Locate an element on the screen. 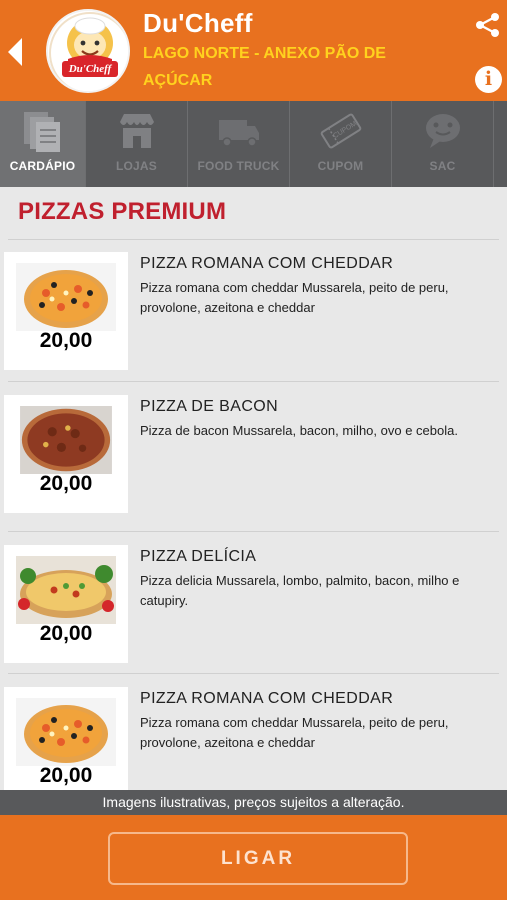 This screenshot has width=507, height=900. tab-cardapio: CARDÁPIO is located at coordinates (43, 144).